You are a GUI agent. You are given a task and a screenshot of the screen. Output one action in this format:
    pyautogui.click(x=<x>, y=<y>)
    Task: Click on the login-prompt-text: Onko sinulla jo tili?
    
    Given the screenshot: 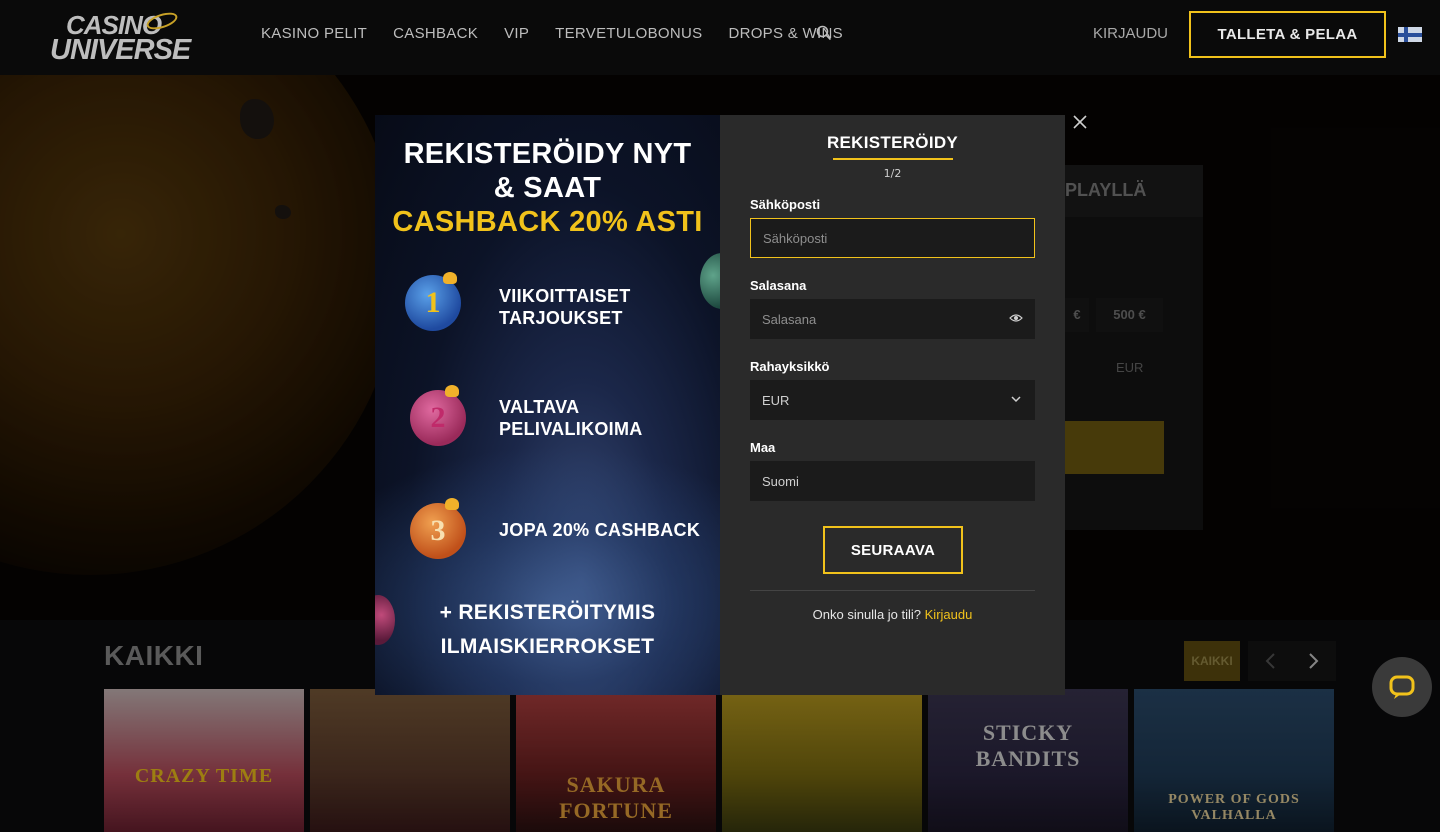 What is the action you would take?
    pyautogui.click(x=868, y=614)
    